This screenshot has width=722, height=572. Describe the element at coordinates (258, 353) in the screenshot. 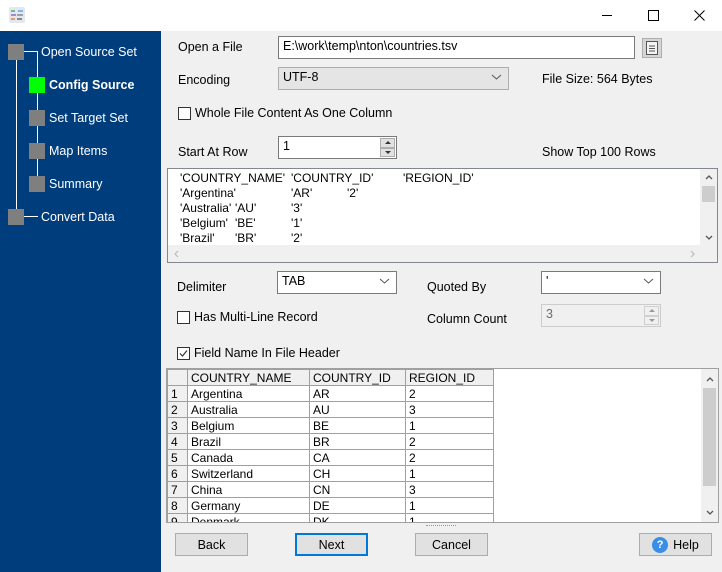

I see `field-name-header-checkbox: Field Name In File Header` at that location.